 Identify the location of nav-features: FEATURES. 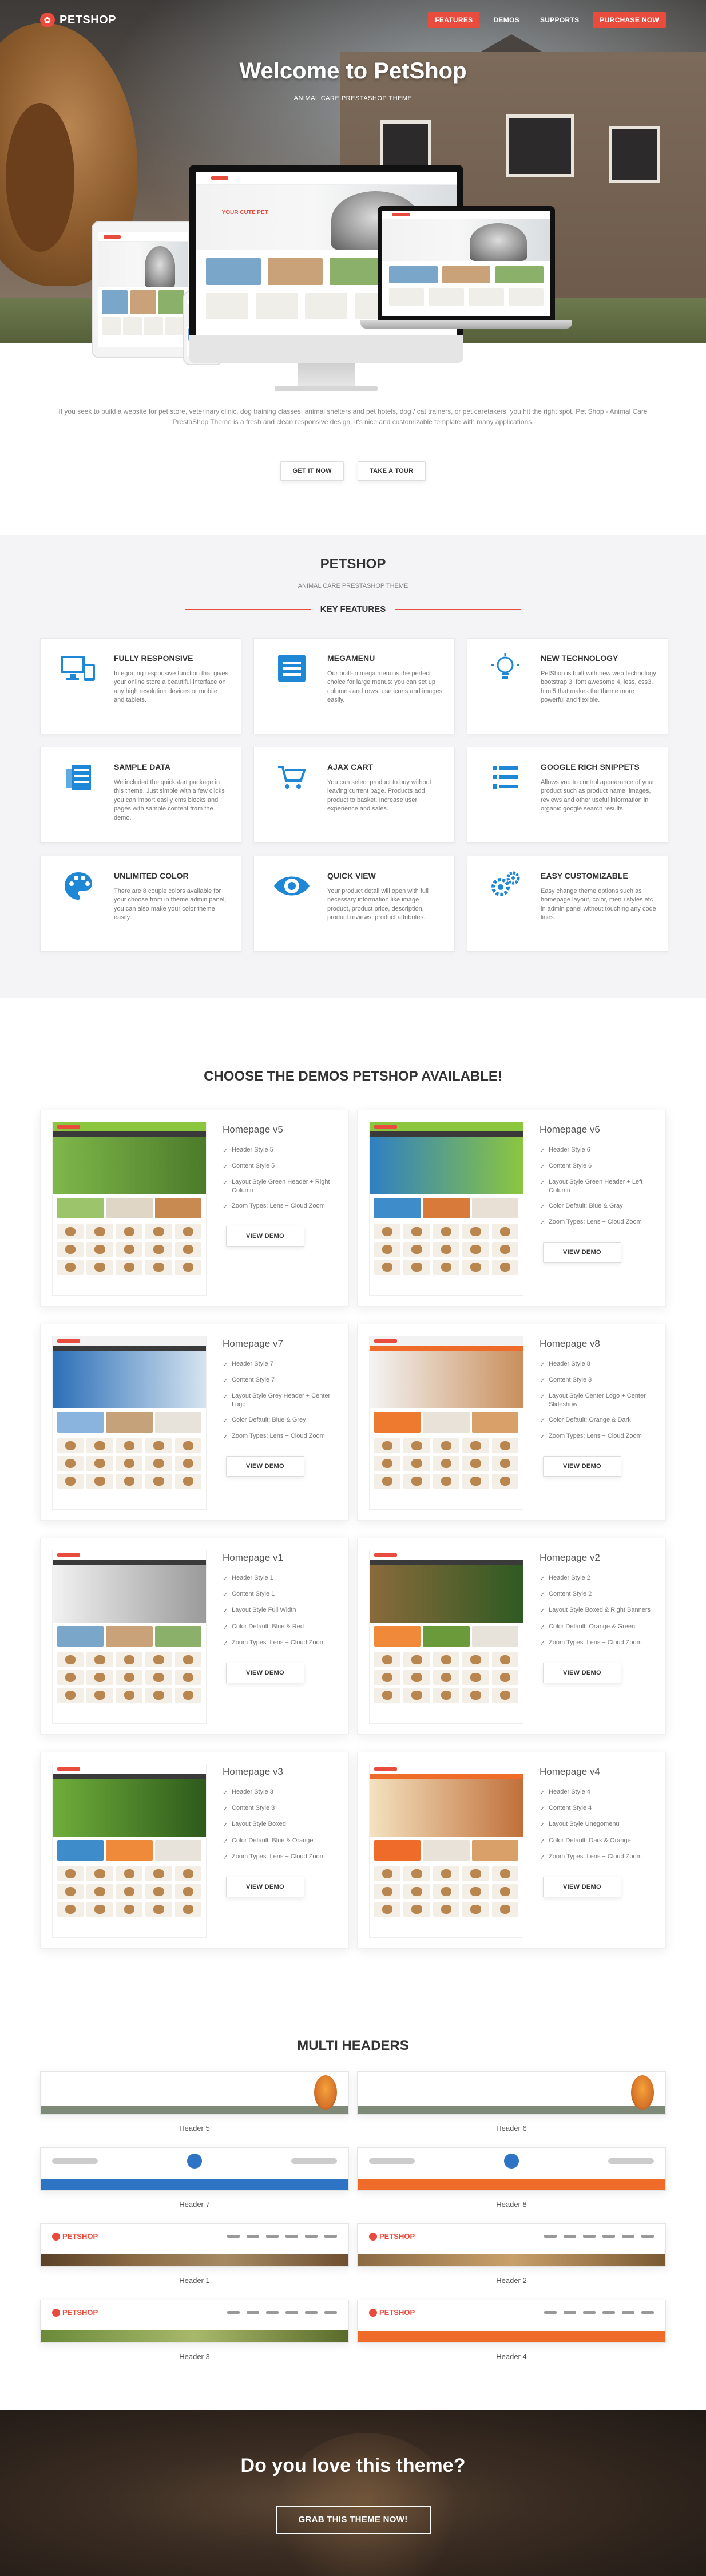
(454, 20).